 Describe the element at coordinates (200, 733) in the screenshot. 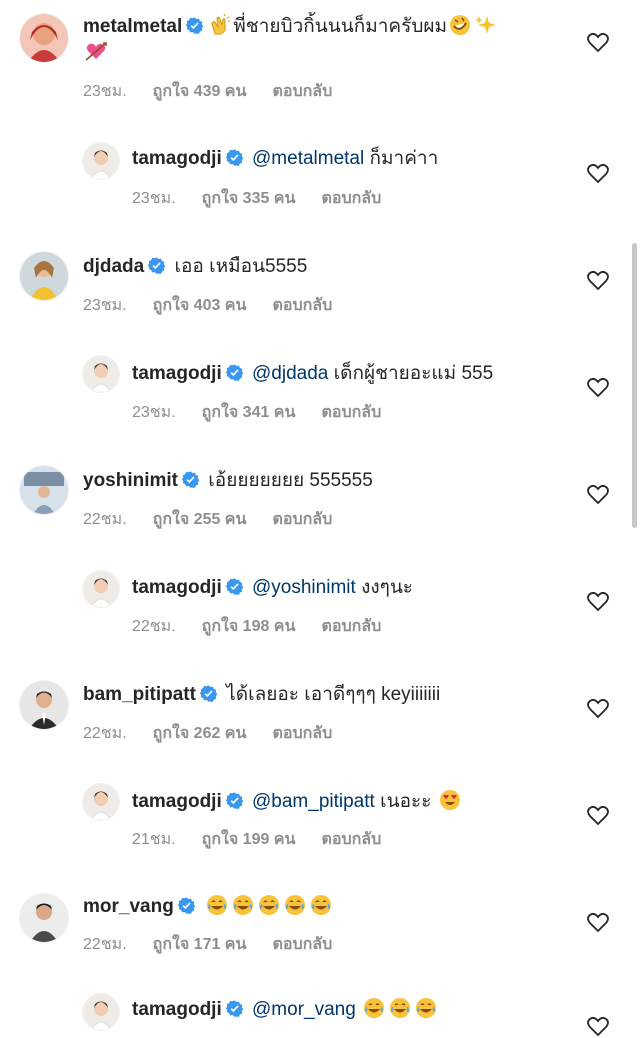

I see `like-count: ถูกใจ 262 คน` at that location.